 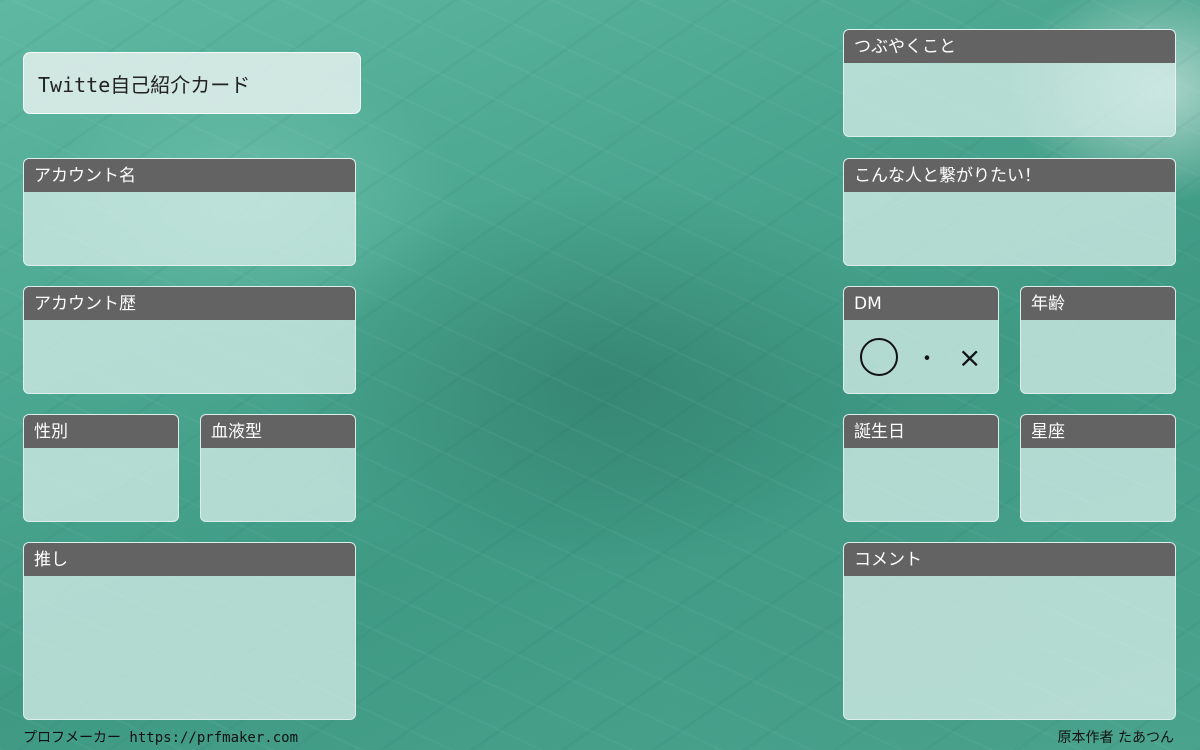 I want to click on comment-label: コメント, so click(x=1009, y=559).